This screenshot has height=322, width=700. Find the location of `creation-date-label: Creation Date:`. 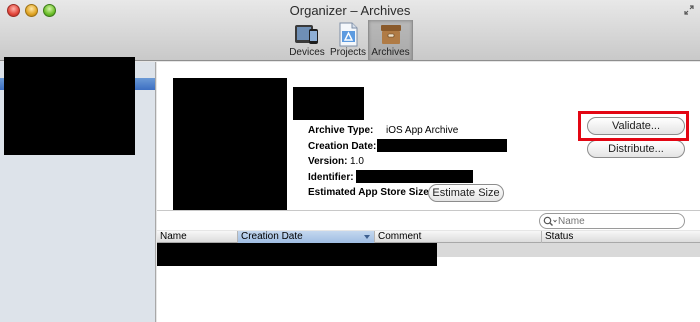

creation-date-label: Creation Date: is located at coordinates (342, 146).